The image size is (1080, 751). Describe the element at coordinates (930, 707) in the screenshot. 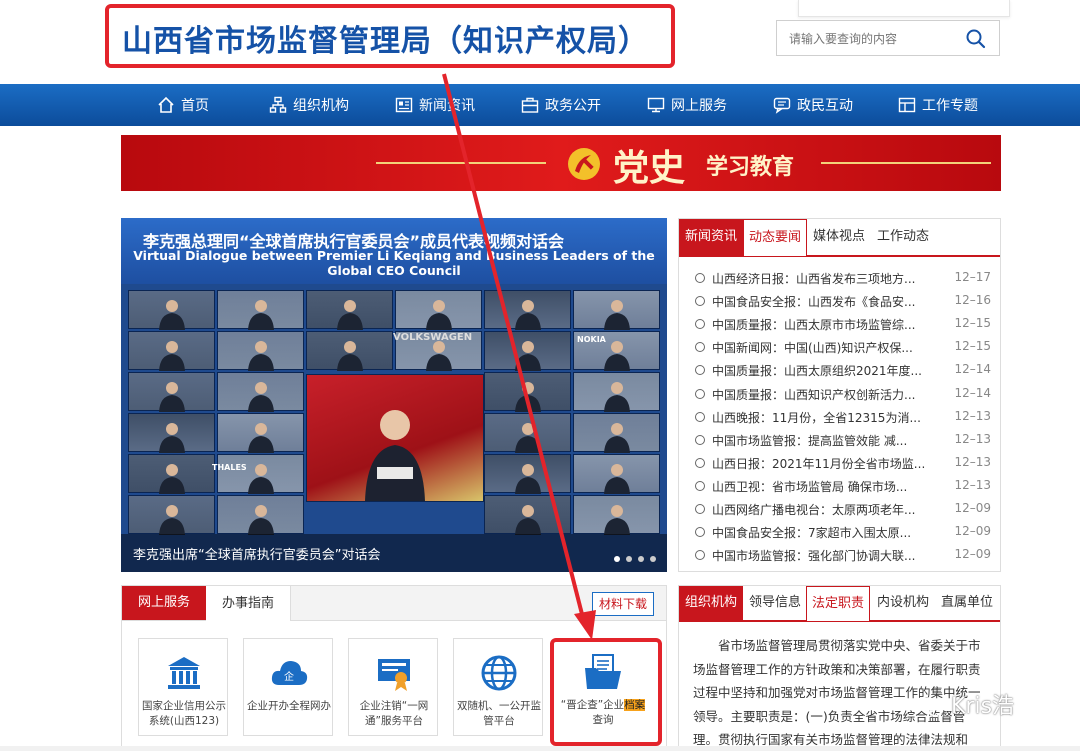

I see `wechat-icon` at that location.